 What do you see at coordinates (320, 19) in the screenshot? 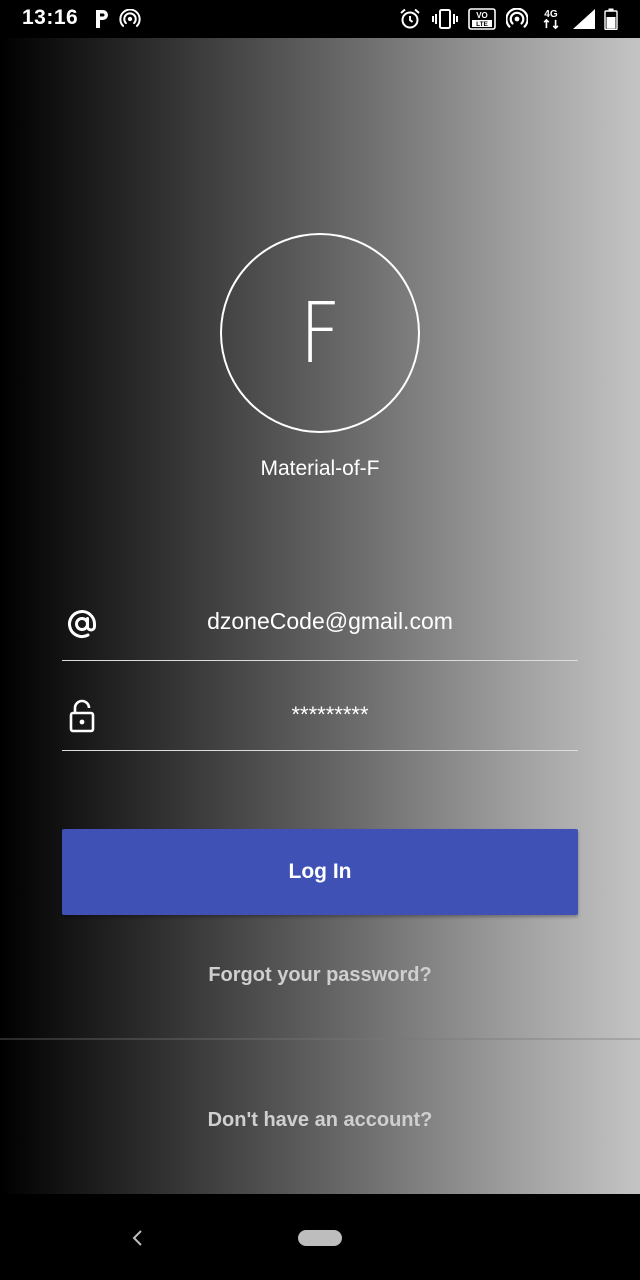
I see `status-bar: 13:16 VO LTE 4G` at bounding box center [320, 19].